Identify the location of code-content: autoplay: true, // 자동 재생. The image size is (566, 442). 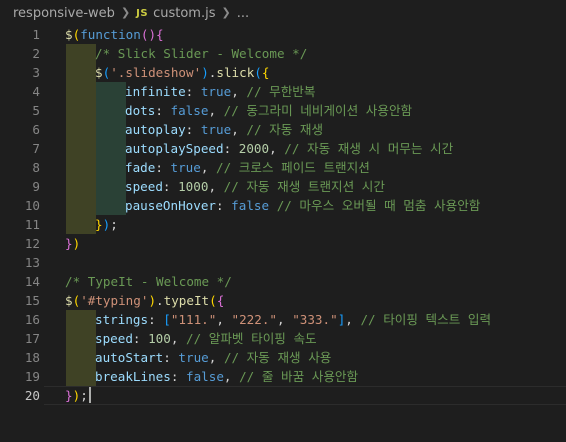
(224, 129).